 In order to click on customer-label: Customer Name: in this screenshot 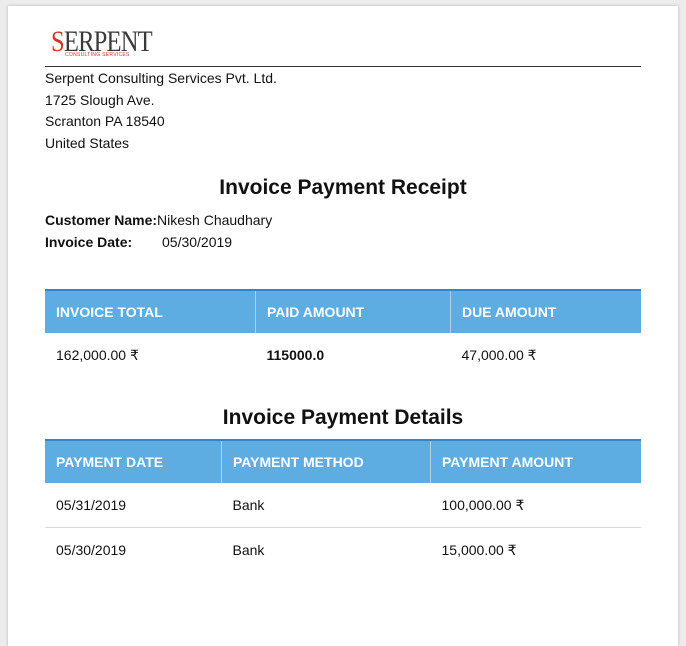, I will do `click(101, 220)`.